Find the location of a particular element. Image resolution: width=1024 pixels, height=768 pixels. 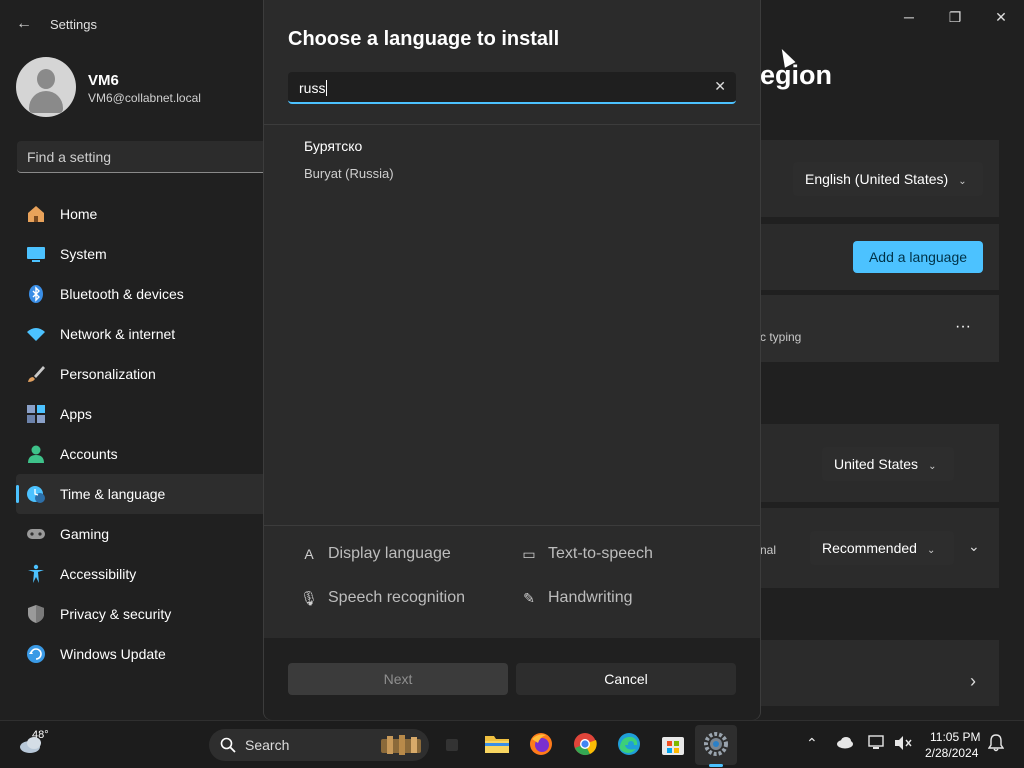

regional-format-detail: nal is located at coordinates (768, 550).